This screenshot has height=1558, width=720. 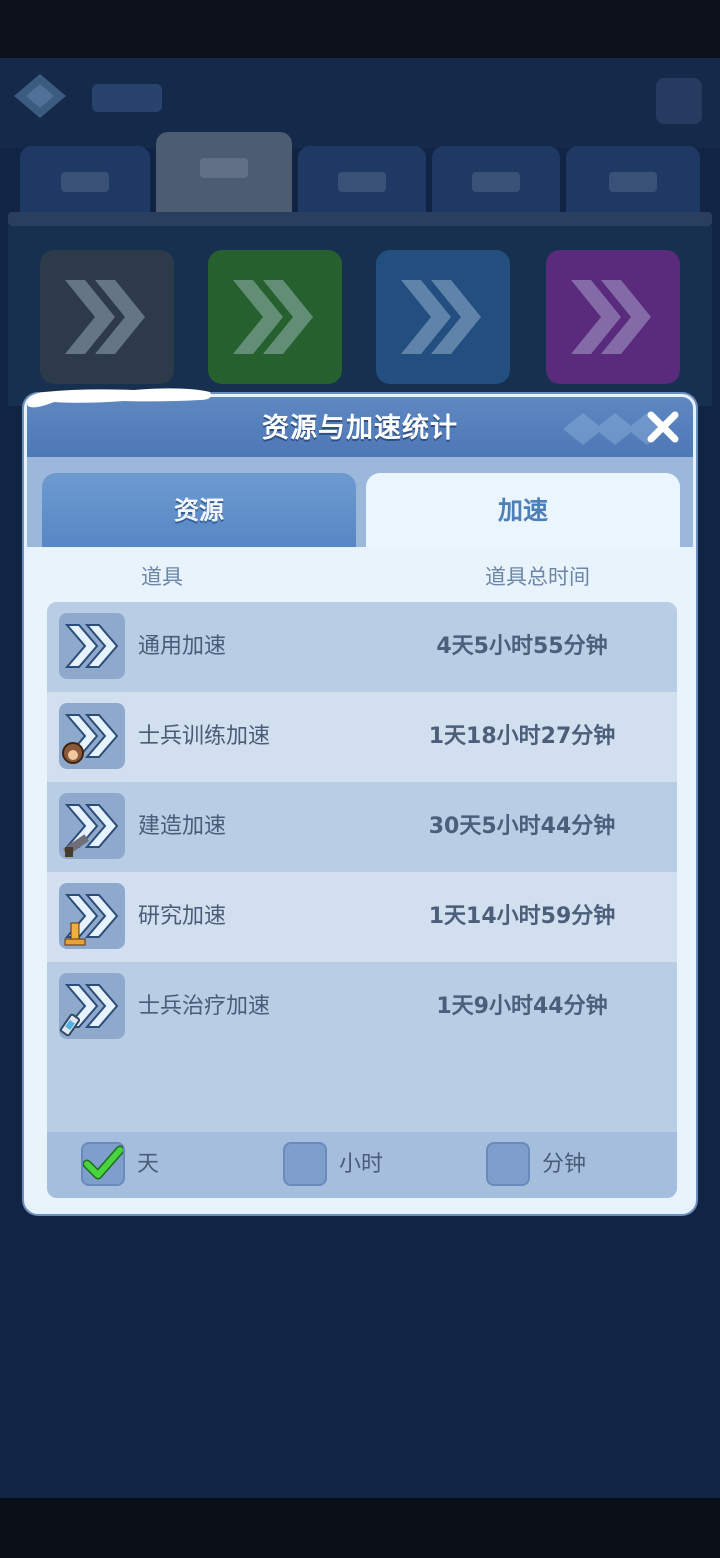 I want to click on unit-label-hour: 小时, so click(x=361, y=1164).